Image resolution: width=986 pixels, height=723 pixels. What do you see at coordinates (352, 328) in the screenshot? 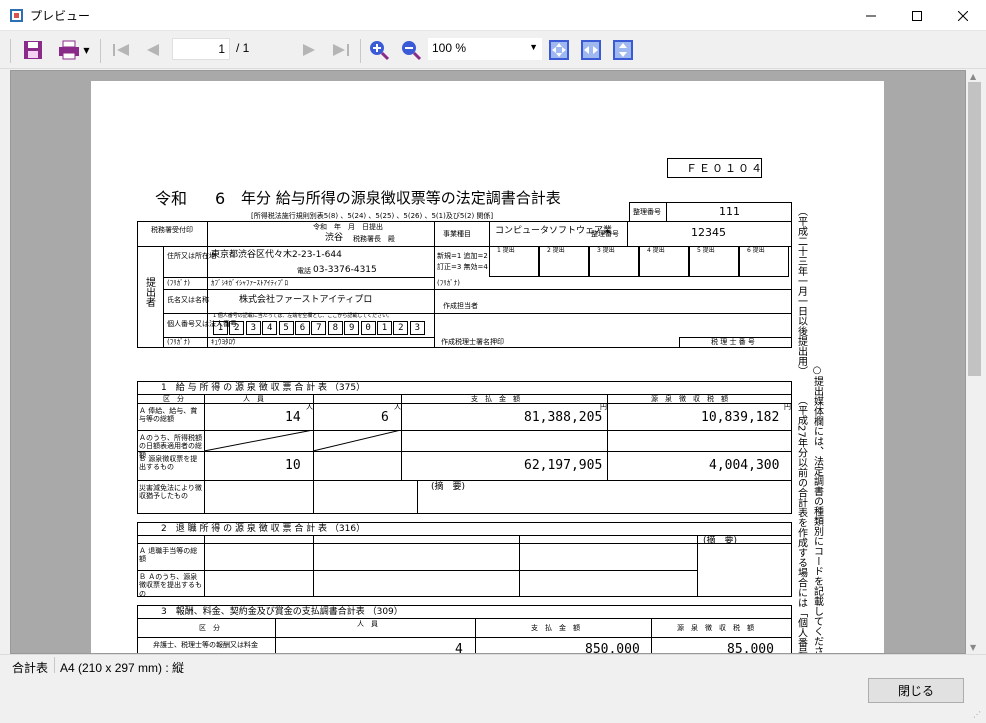
I see `corp-digit-box: 9` at bounding box center [352, 328].